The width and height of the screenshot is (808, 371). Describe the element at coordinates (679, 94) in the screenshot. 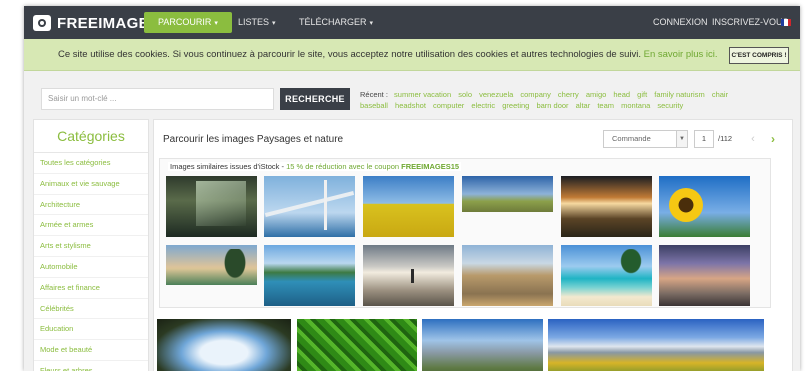

I see `recent-tag: family naturism` at that location.